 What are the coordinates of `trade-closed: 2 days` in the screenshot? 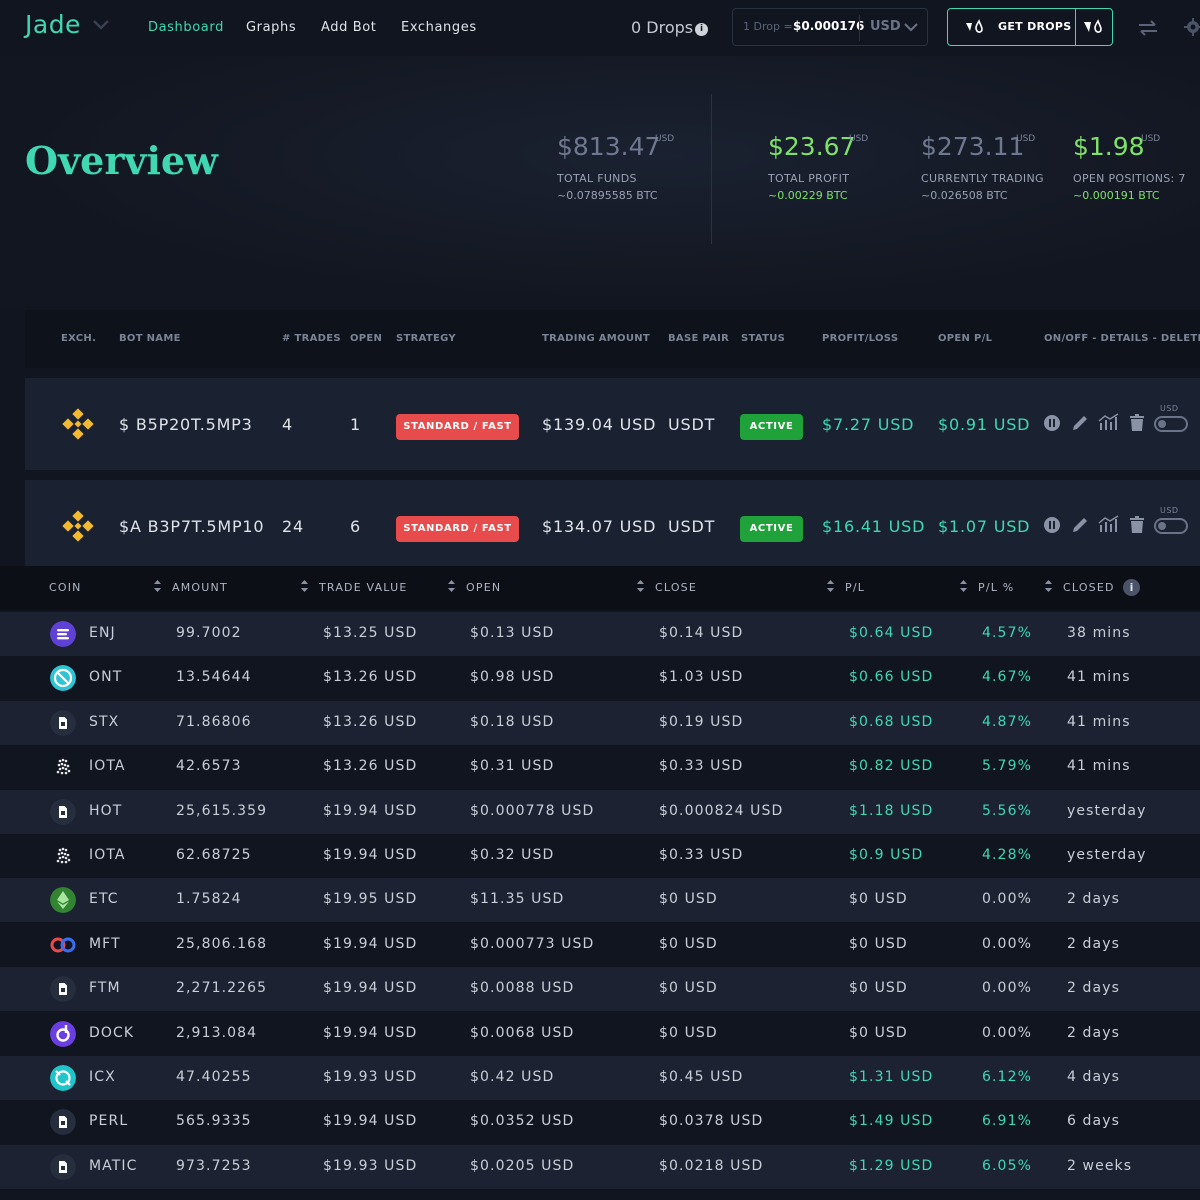 It's located at (1094, 943).